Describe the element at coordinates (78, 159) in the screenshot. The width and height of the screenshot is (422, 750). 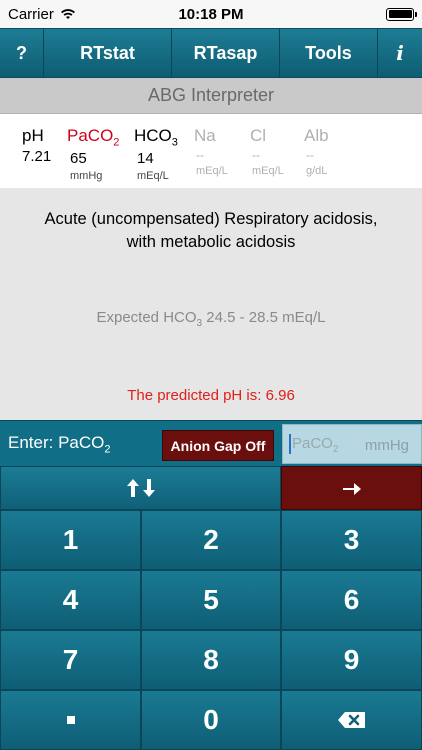
I see `paco2-value: 65` at that location.